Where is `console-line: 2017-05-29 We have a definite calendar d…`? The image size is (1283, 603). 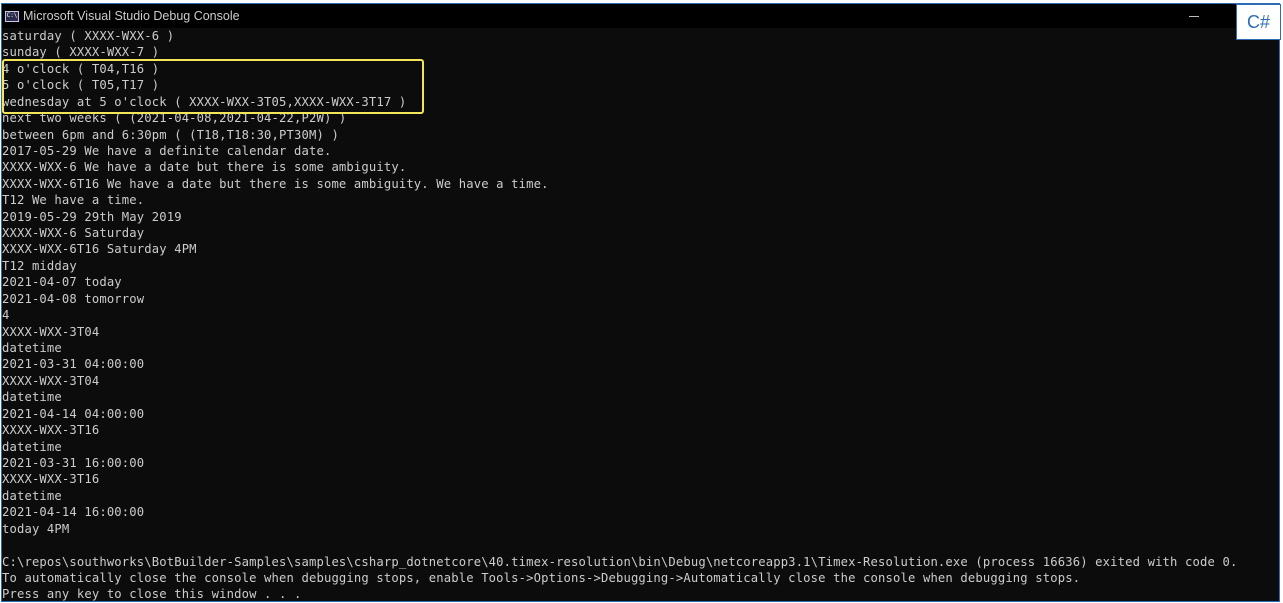
console-line: 2017-05-29 We have a definite calendar d… is located at coordinates (167, 150).